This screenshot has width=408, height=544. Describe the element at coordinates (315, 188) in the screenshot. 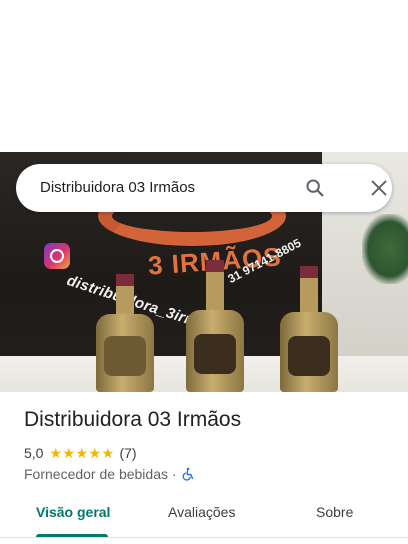

I see `search-icon` at that location.